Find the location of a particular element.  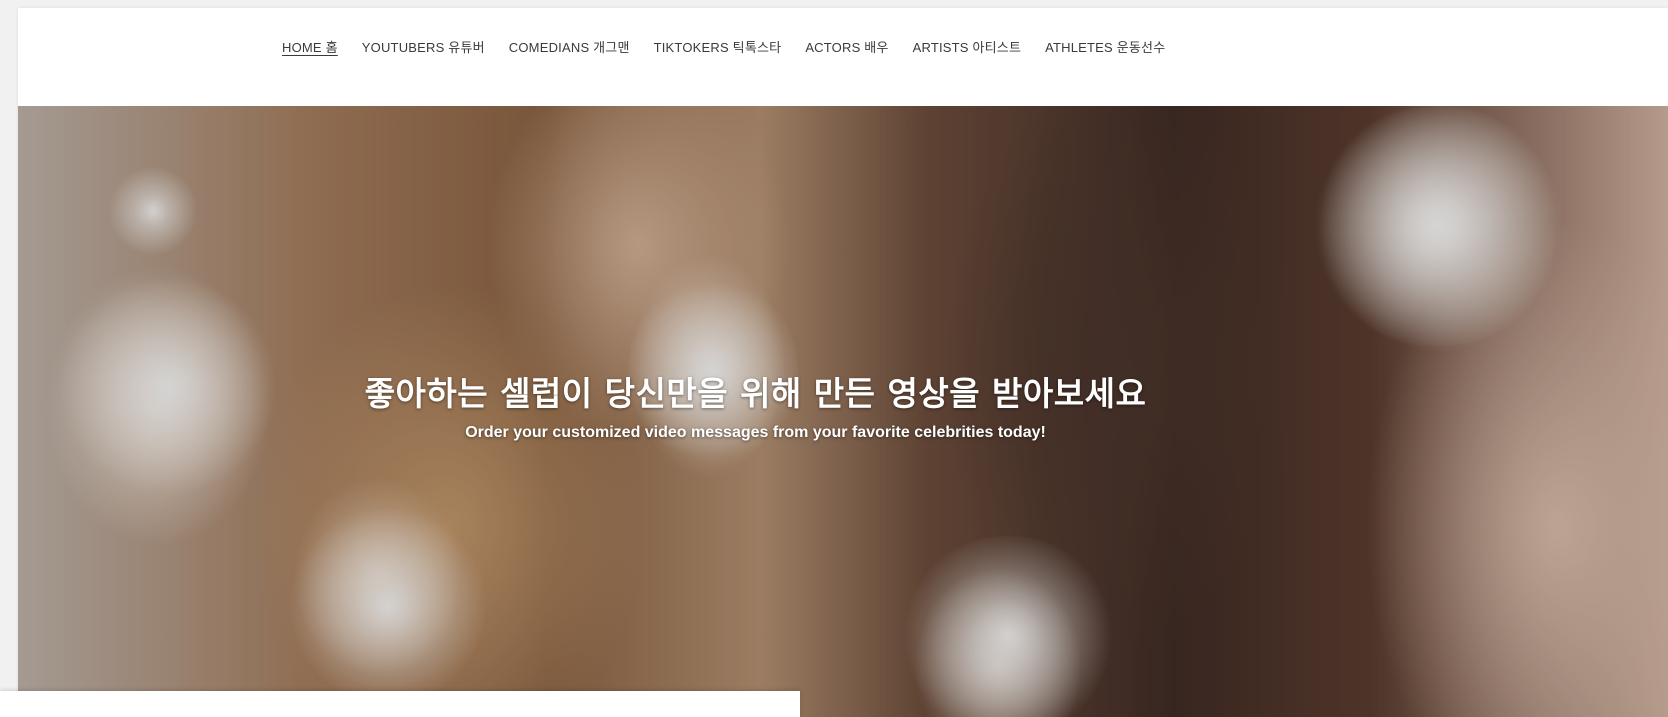

bottom-overlay-panel is located at coordinates (400, 704).